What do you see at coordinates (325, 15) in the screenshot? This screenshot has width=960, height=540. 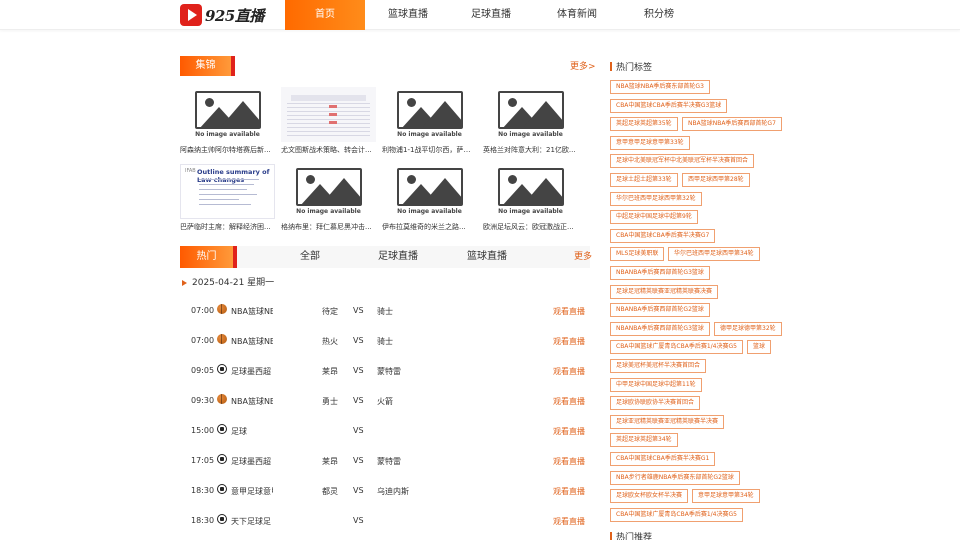 I see `nav-item-0: 首页` at bounding box center [325, 15].